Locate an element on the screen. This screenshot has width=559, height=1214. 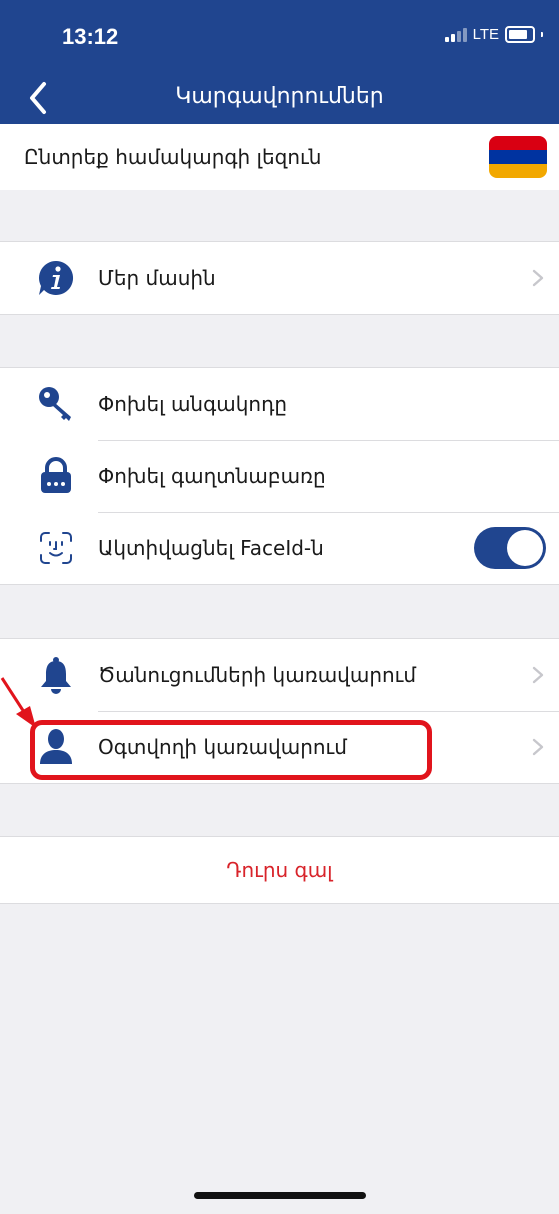
language-label: Ընտրեք համակարգի լեզուն is located at coordinates (173, 157).